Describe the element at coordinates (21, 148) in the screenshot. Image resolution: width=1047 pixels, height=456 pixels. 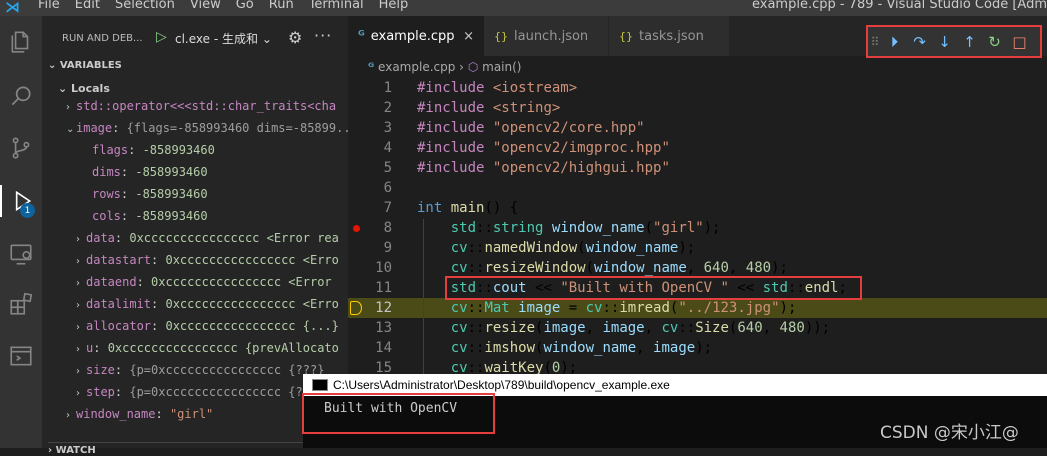
I see `source-control-icon` at that location.